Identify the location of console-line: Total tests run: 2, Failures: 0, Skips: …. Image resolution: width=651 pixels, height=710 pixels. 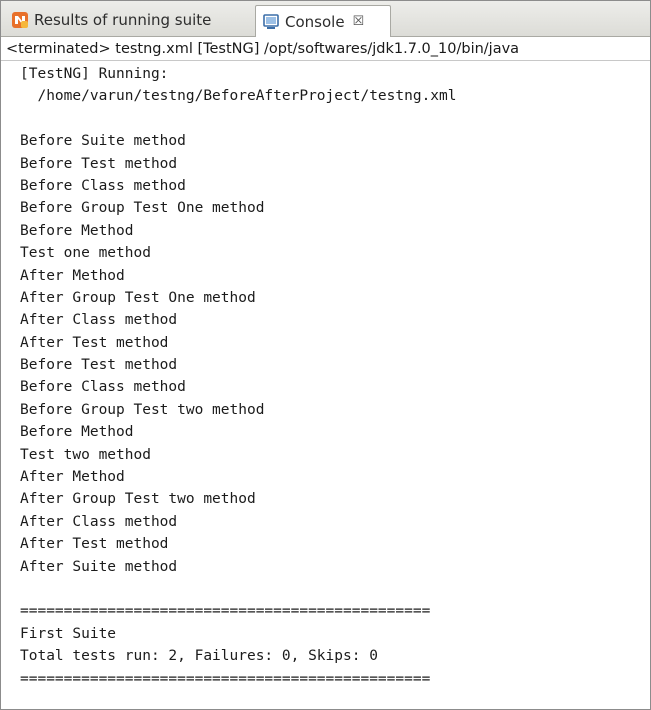
(199, 656).